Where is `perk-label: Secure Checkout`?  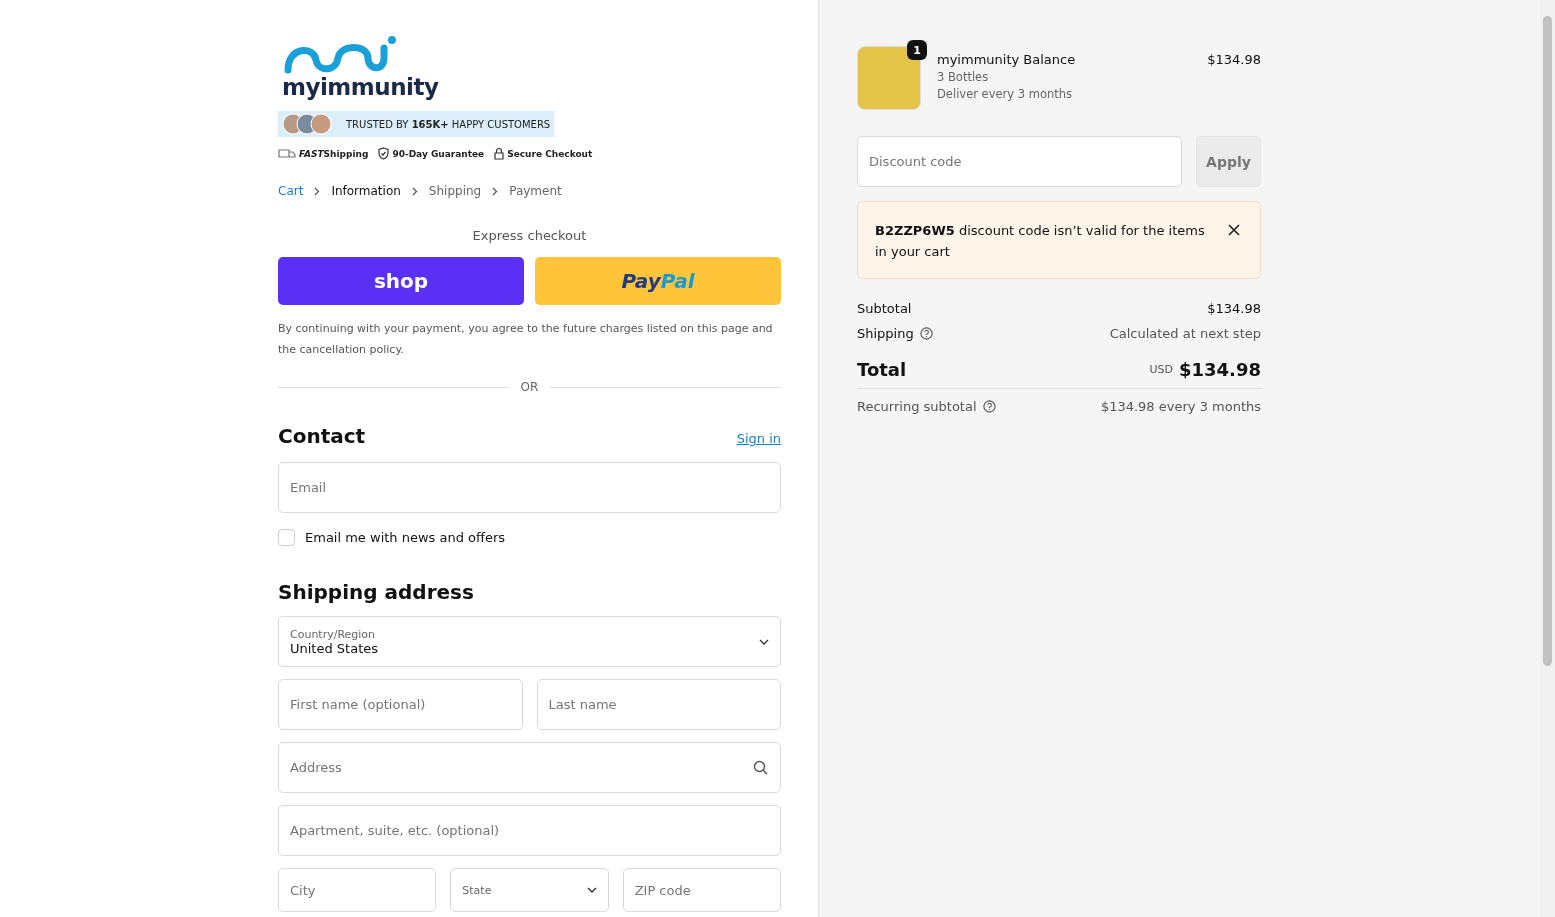 perk-label: Secure Checkout is located at coordinates (550, 153).